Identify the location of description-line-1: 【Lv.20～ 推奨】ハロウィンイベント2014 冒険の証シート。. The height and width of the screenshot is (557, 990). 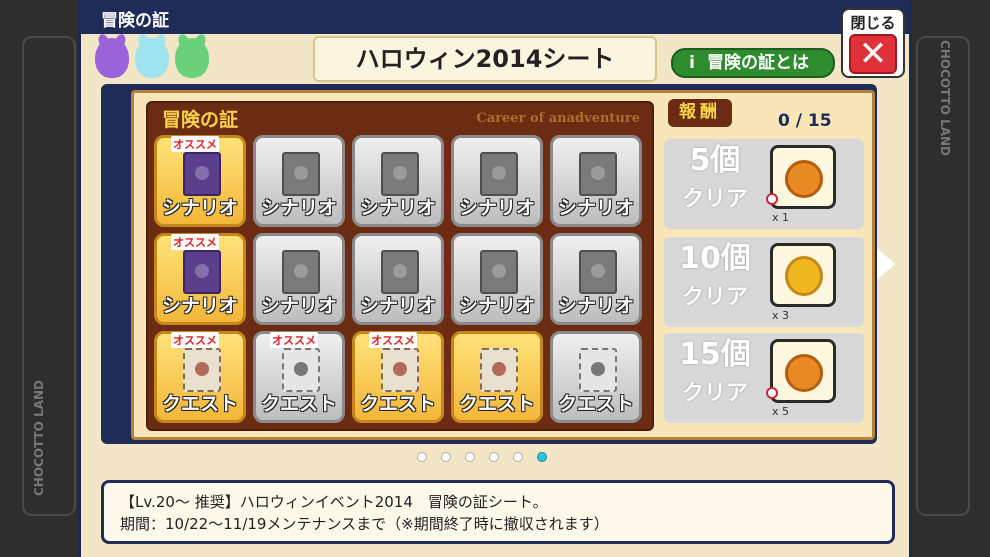
(334, 502).